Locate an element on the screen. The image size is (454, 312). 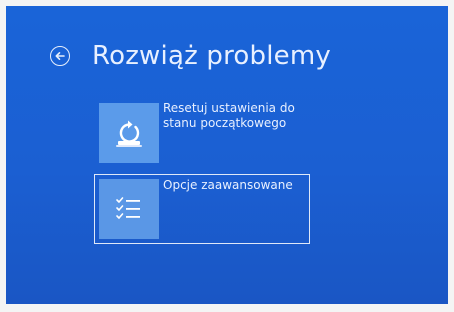
reset-pc-option: Resetuj ustawienia do stanu początkowego is located at coordinates (202, 133).